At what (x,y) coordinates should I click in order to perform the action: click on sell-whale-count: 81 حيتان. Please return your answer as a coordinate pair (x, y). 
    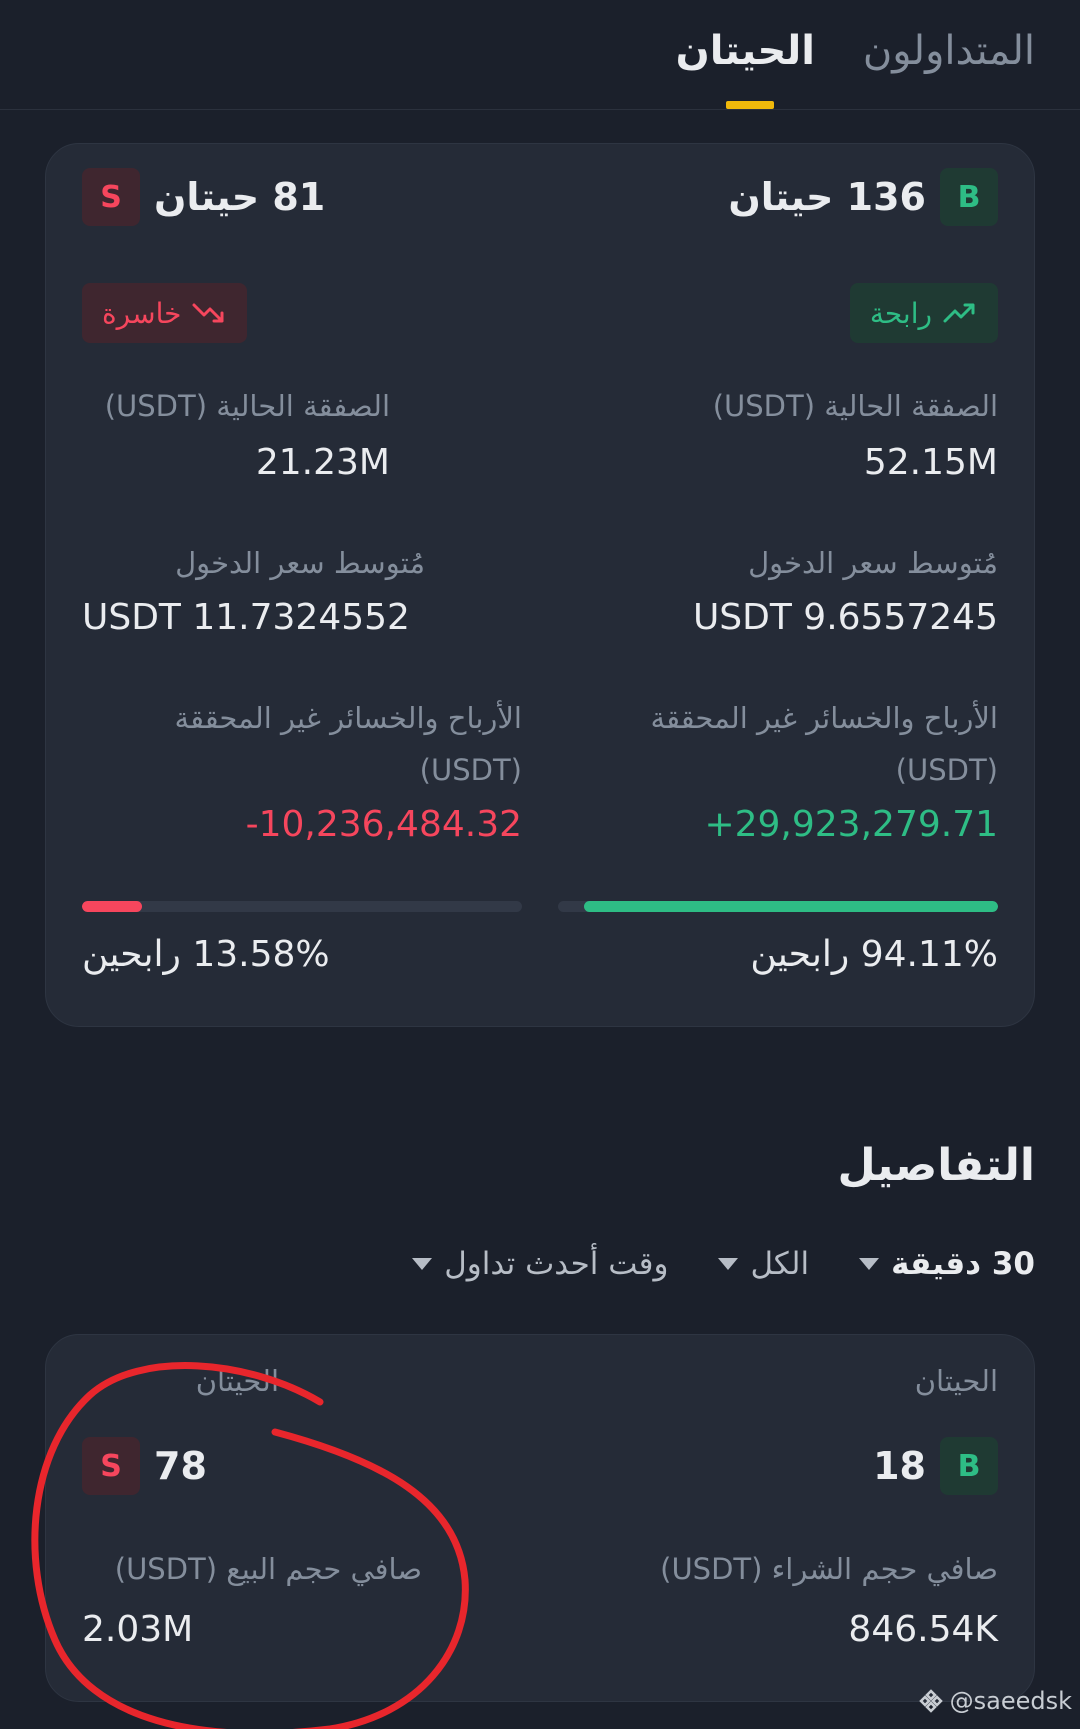
    Looking at the image, I should click on (240, 197).